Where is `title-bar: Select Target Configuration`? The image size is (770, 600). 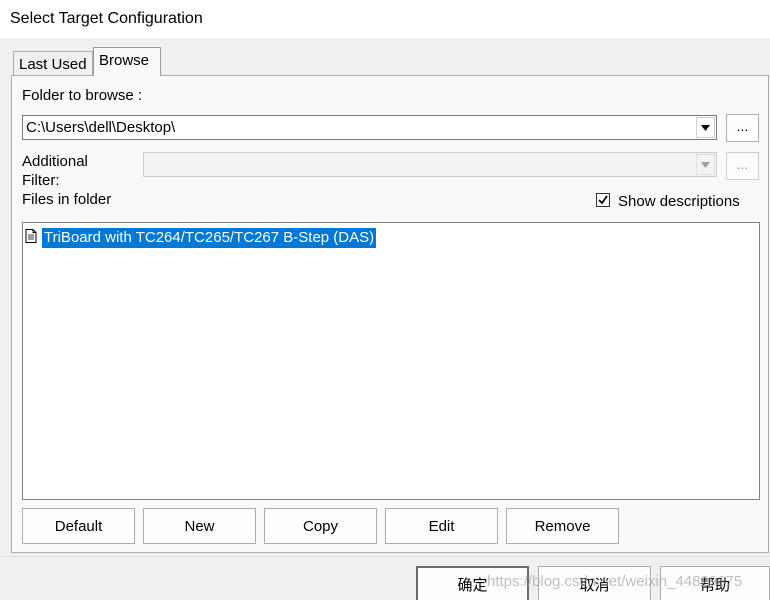
title-bar: Select Target Configuration is located at coordinates (385, 19).